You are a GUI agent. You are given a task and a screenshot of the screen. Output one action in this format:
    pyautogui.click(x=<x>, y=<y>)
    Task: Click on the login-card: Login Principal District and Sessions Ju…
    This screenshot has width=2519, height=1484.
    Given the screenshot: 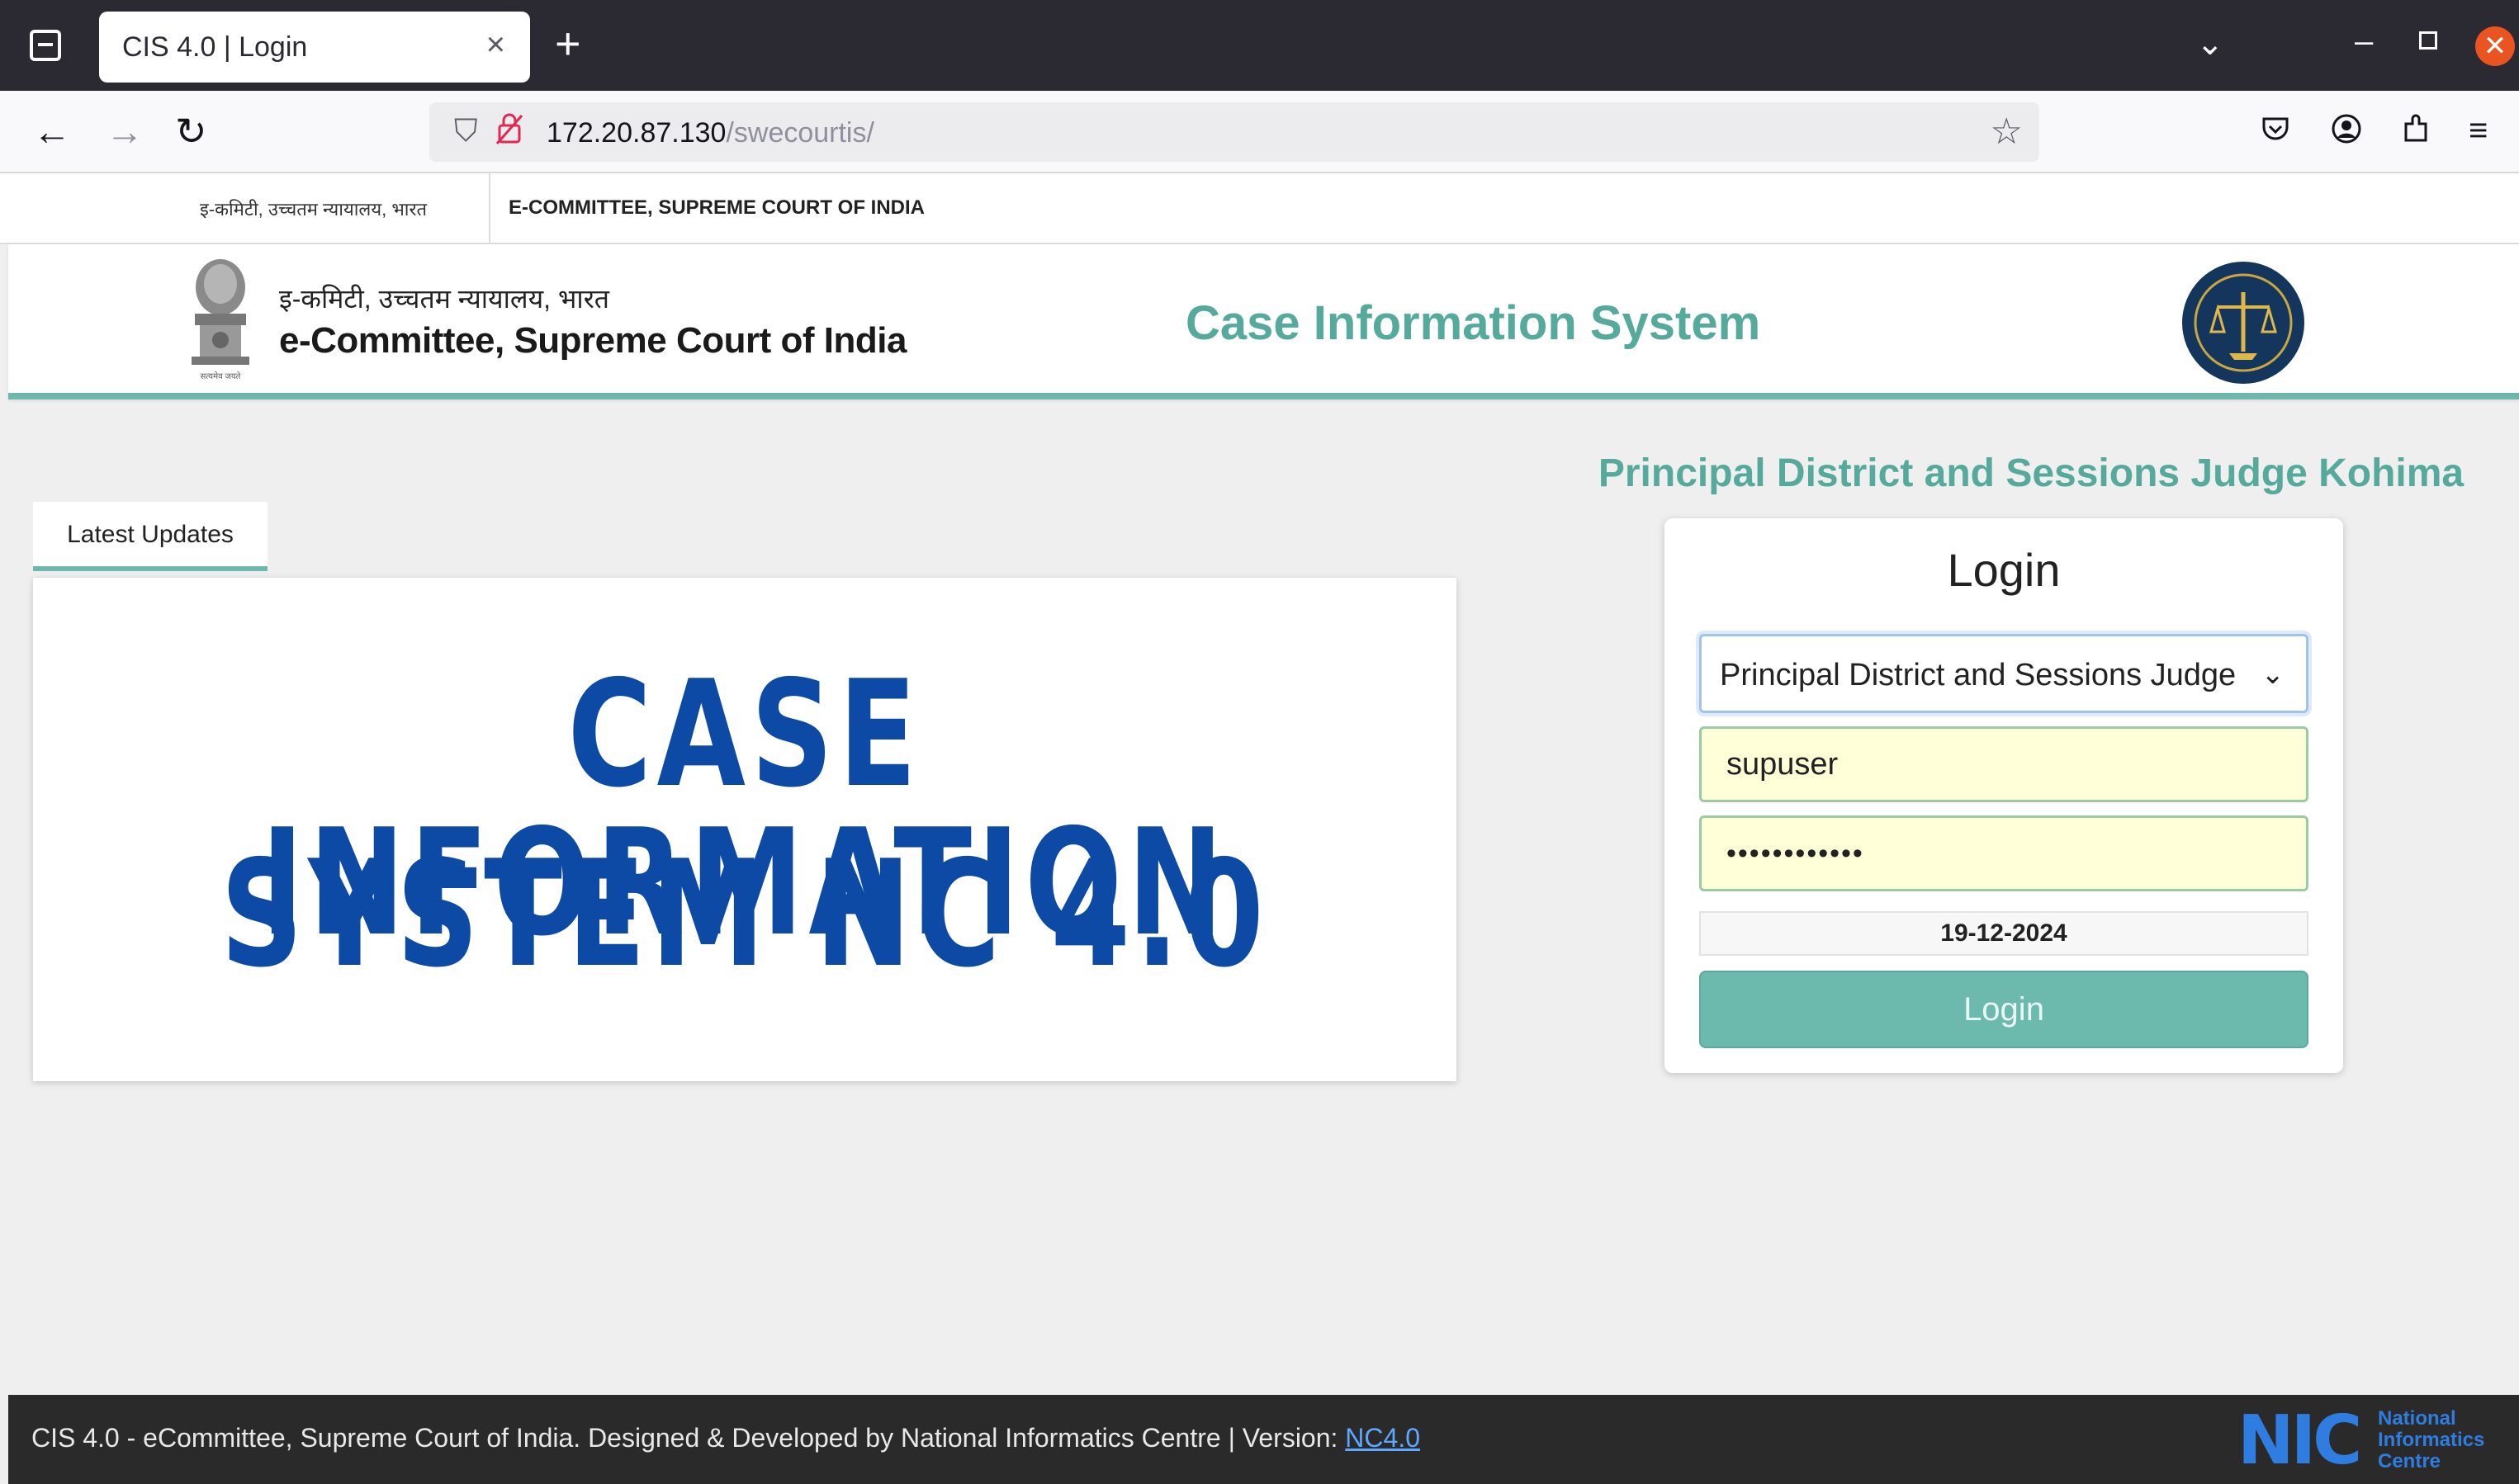 What is the action you would take?
    pyautogui.click(x=2003, y=795)
    